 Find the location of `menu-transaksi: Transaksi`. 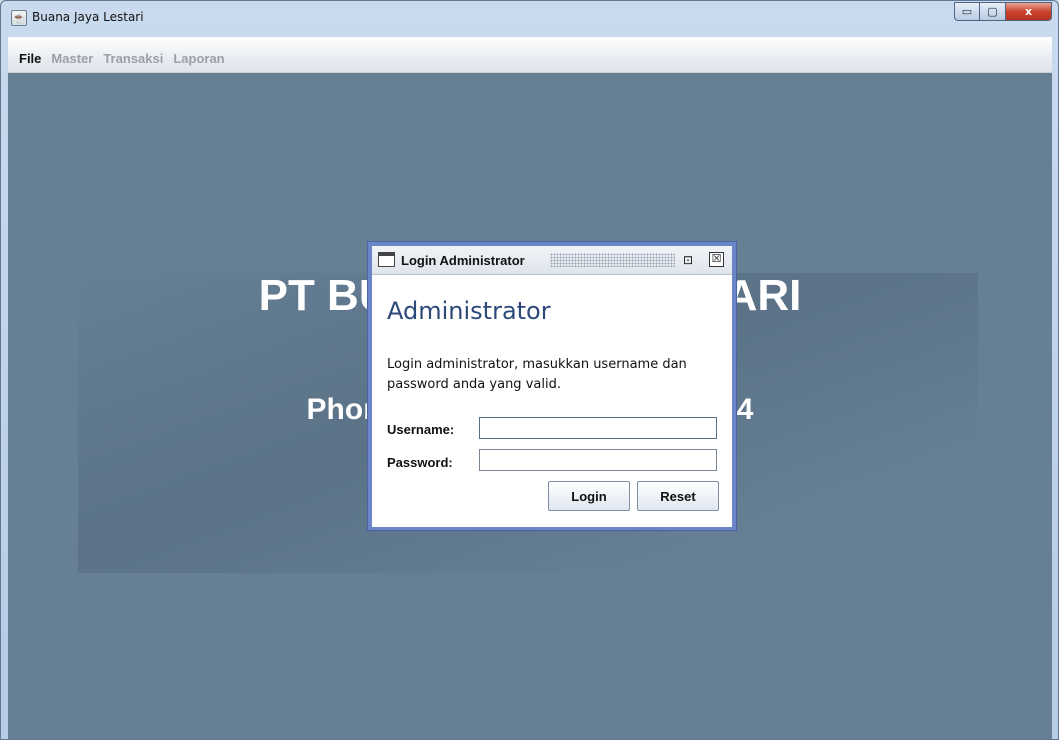

menu-transaksi: Transaksi is located at coordinates (133, 58).